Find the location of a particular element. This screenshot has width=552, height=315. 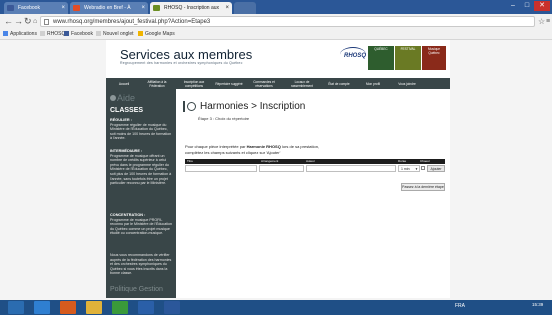

harmonie-icon is located at coordinates (191, 106).